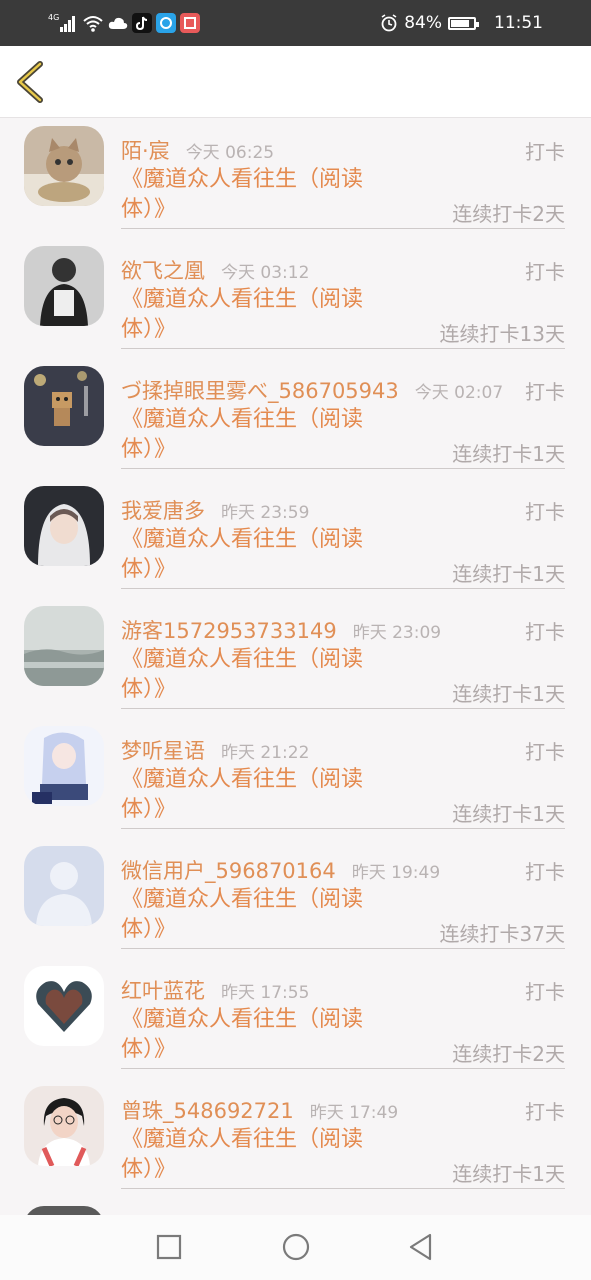 The image size is (591, 1280). I want to click on user-name: 曾珠_548692721, so click(207, 1110).